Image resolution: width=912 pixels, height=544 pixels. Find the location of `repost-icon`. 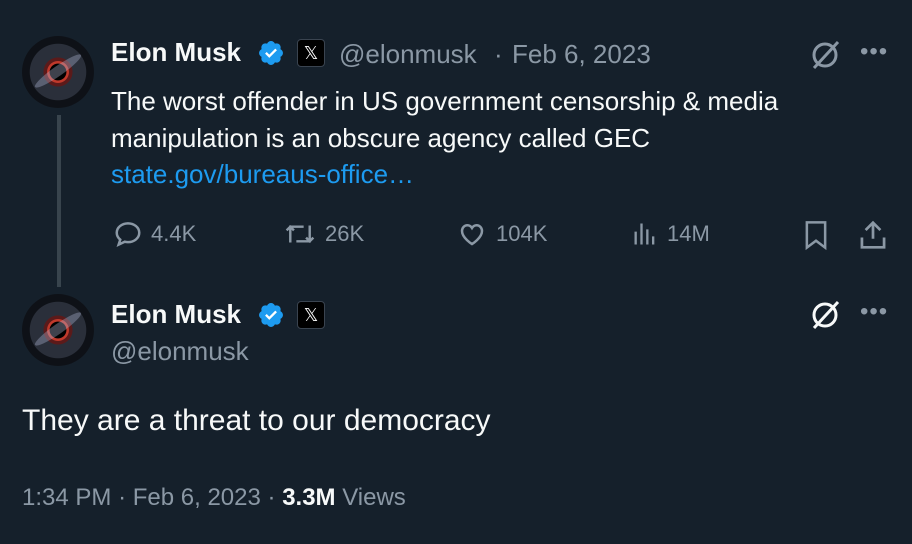

repost-icon is located at coordinates (300, 234).